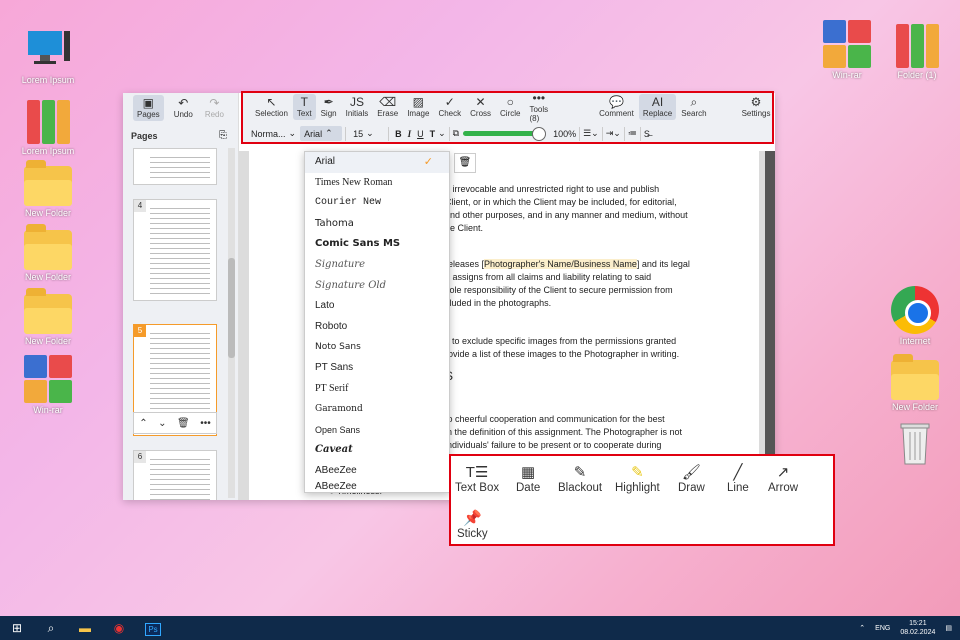 This screenshot has width=960, height=640. Describe the element at coordinates (398, 134) in the screenshot. I see `bold-button: B` at that location.